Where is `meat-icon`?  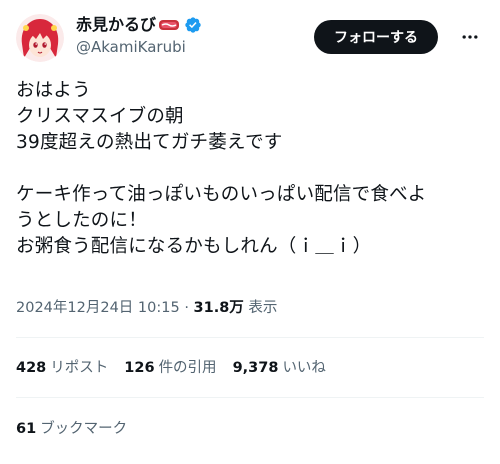
meat-icon is located at coordinates (169, 25).